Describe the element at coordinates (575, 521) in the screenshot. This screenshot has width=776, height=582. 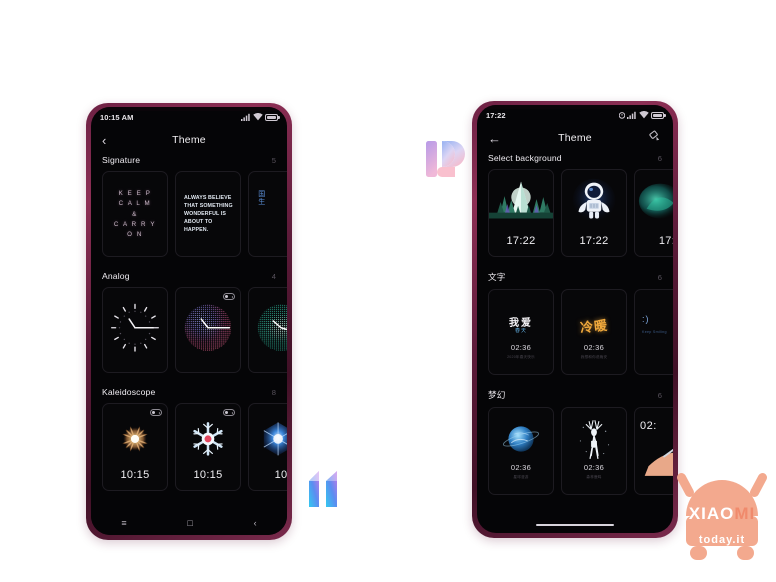
I see `nav-spacer-right` at that location.